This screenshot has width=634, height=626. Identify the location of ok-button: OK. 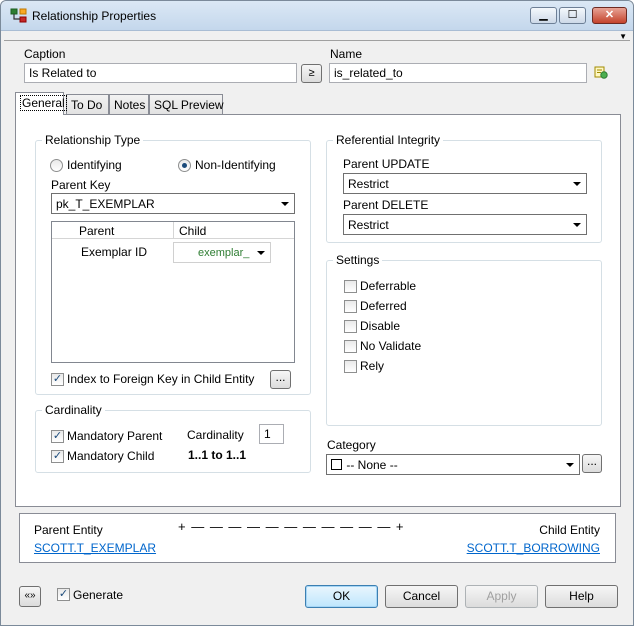
(341, 596).